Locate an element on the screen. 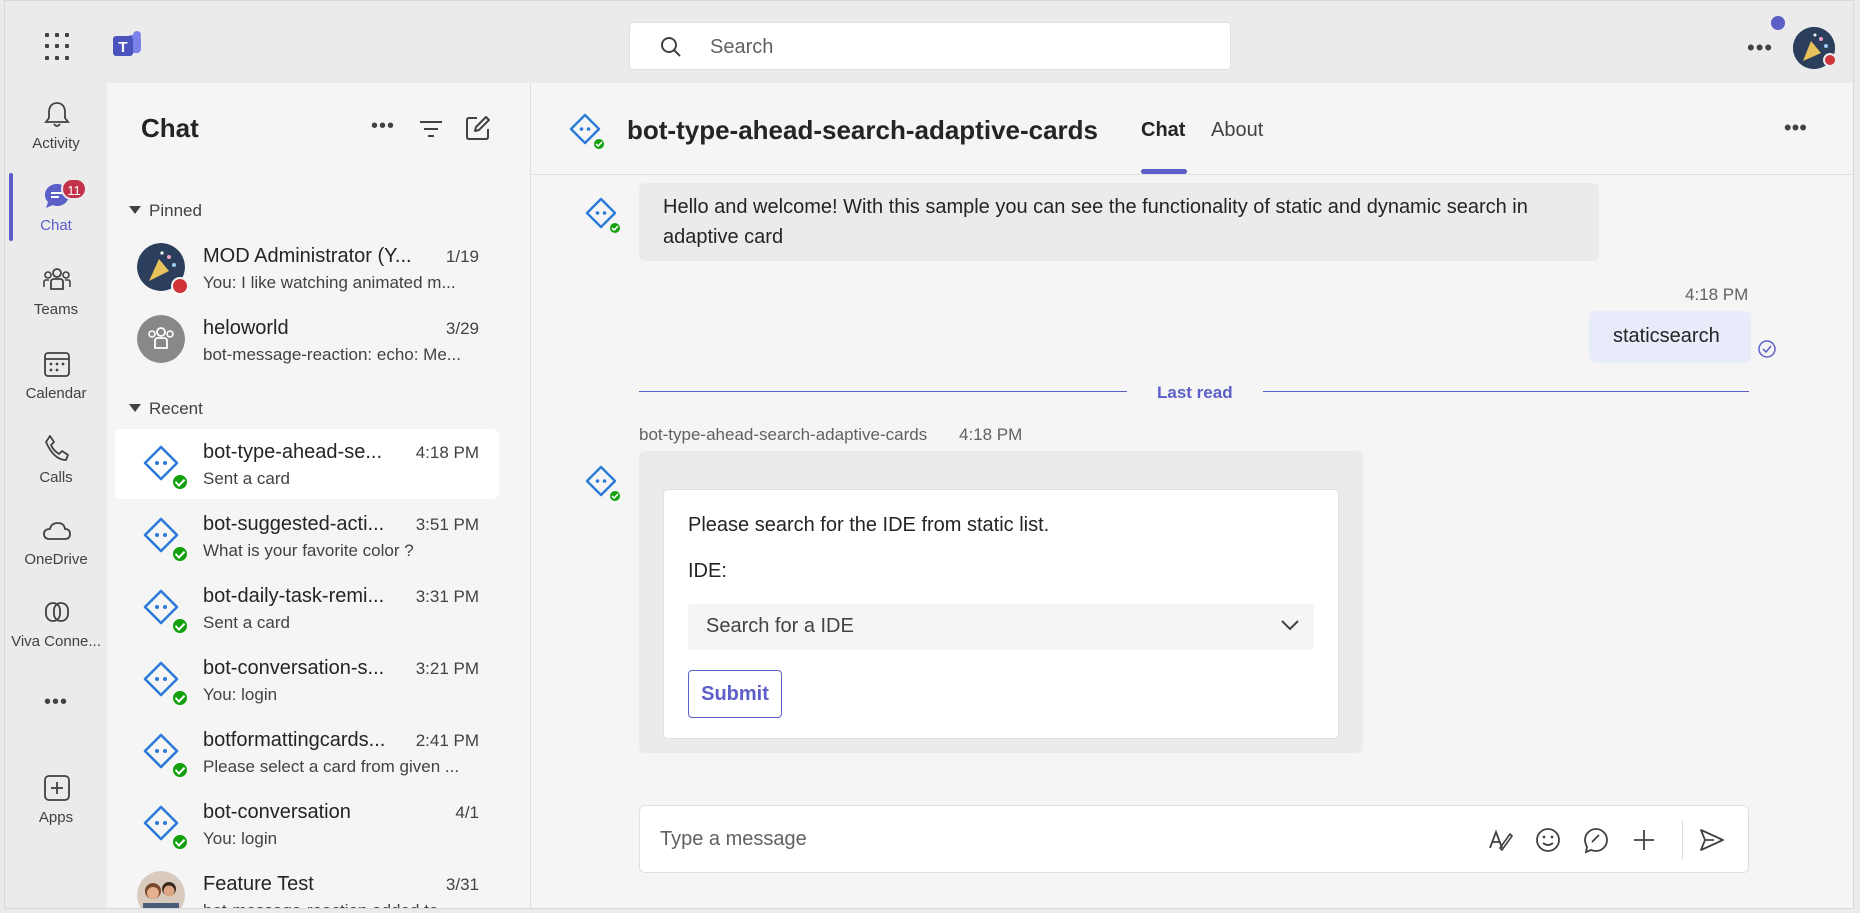  chat-row-bot-conversation: bot-conversation 4/1 You: login is located at coordinates (307, 824).